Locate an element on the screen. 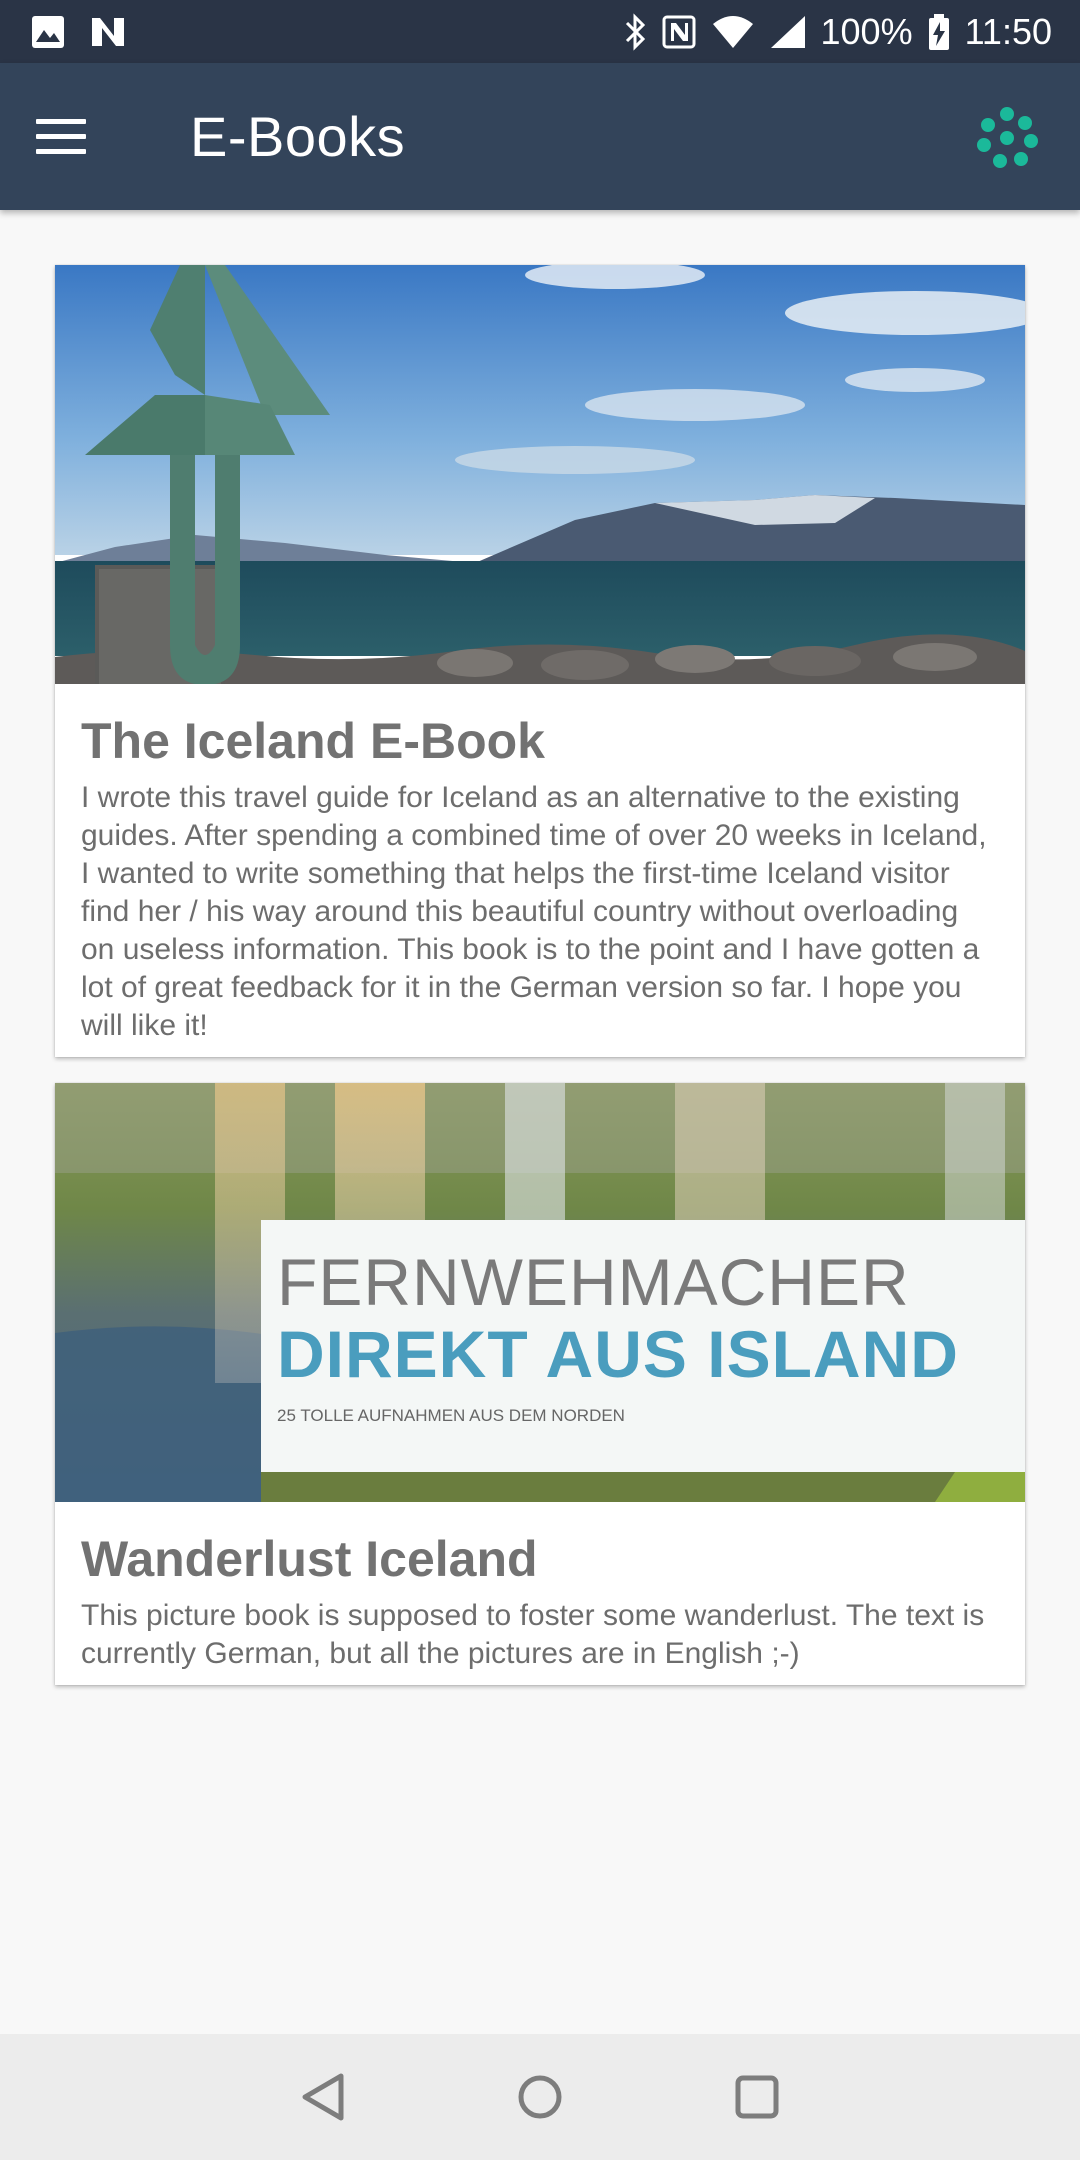 This screenshot has width=1080, height=2160. status-bar-right: 100% 11:50 is located at coordinates (838, 31).